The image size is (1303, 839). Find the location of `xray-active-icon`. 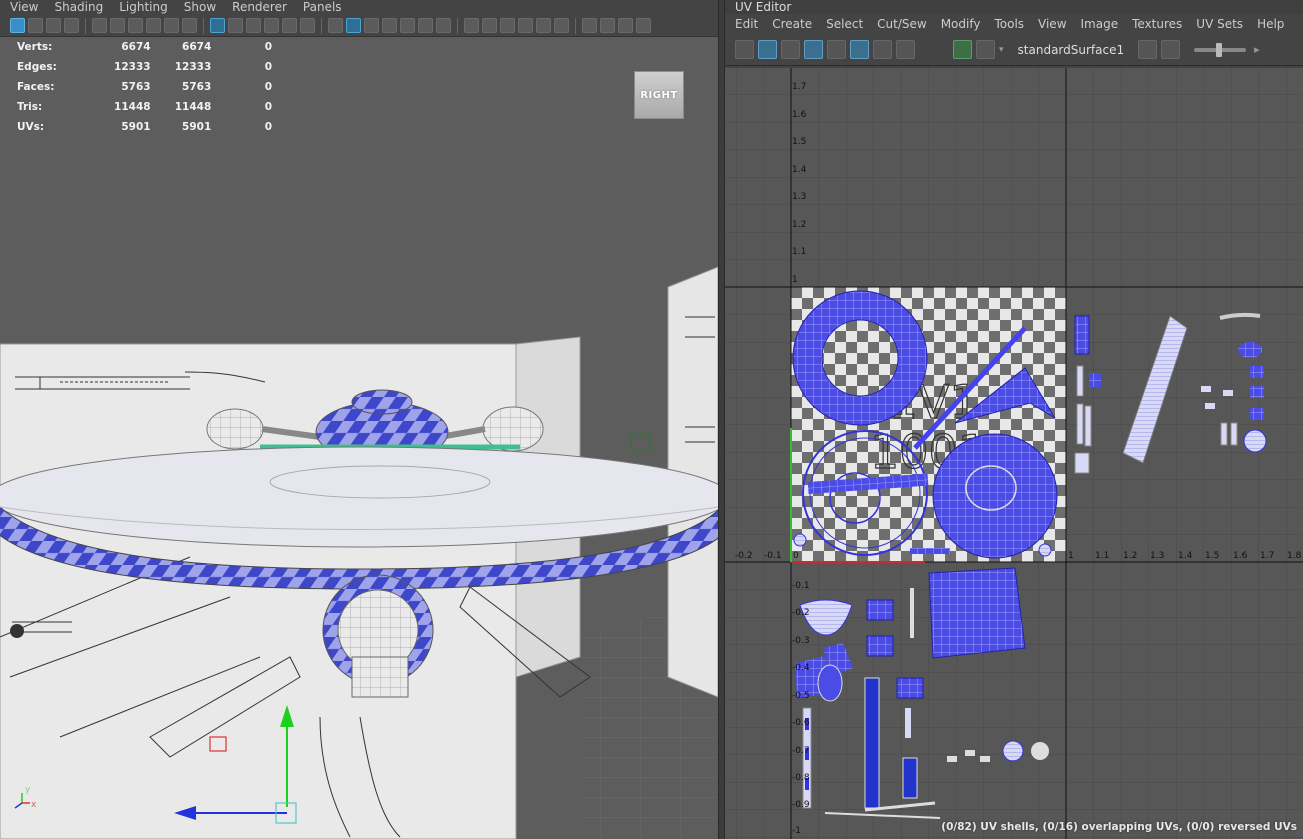

xray-active-icon is located at coordinates (507, 25).